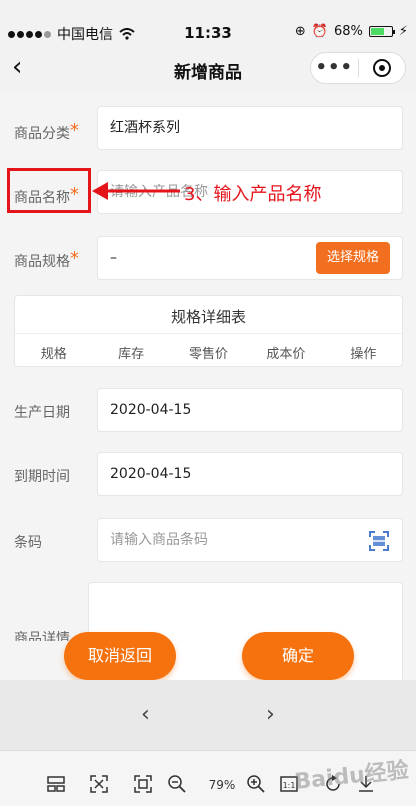 This screenshot has height=806, width=416. I want to click on choose-spec-button: 选择规格, so click(353, 258).